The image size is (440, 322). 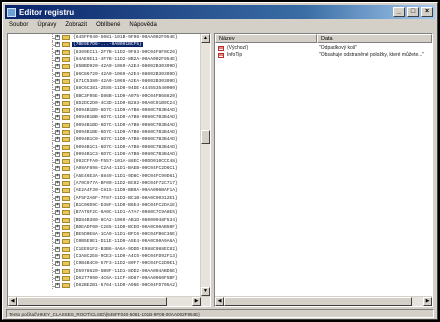 What do you see at coordinates (318, 301) in the screenshot?
I see `values-hscroll-thumb` at bounding box center [318, 301].